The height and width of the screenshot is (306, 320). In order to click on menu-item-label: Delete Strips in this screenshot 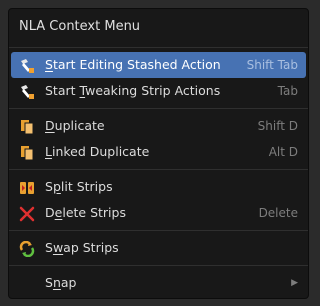, I will do `click(85, 212)`.